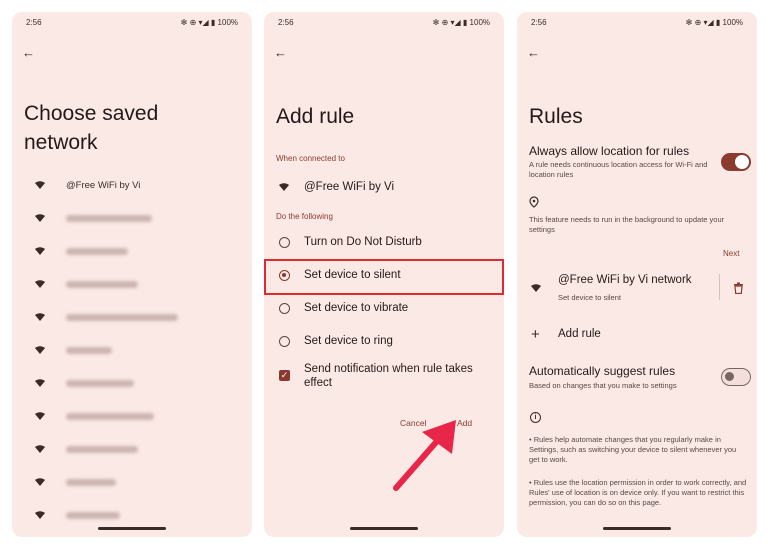 This screenshot has height=549, width=768. I want to click on add-rule-label: Add rule, so click(579, 334).